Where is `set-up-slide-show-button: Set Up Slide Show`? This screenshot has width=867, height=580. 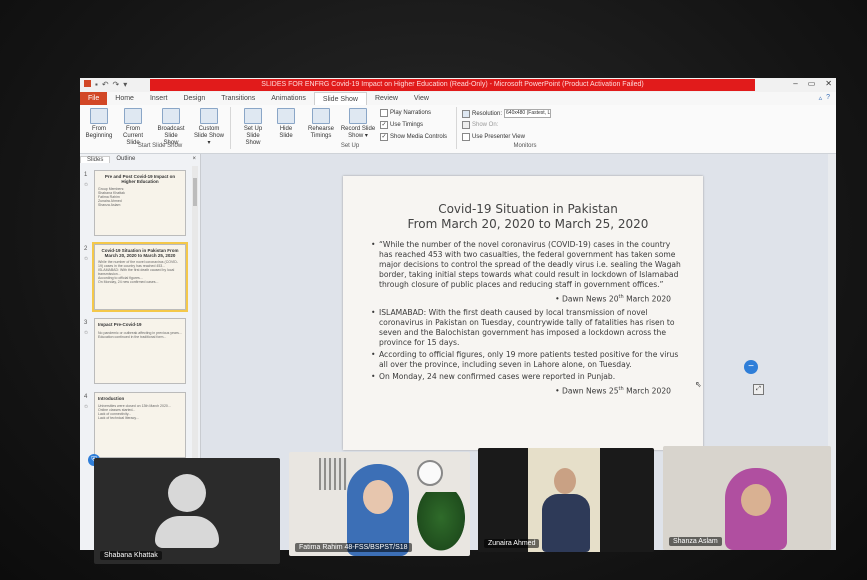 set-up-slide-show-button: Set Up Slide Show is located at coordinates (253, 127).